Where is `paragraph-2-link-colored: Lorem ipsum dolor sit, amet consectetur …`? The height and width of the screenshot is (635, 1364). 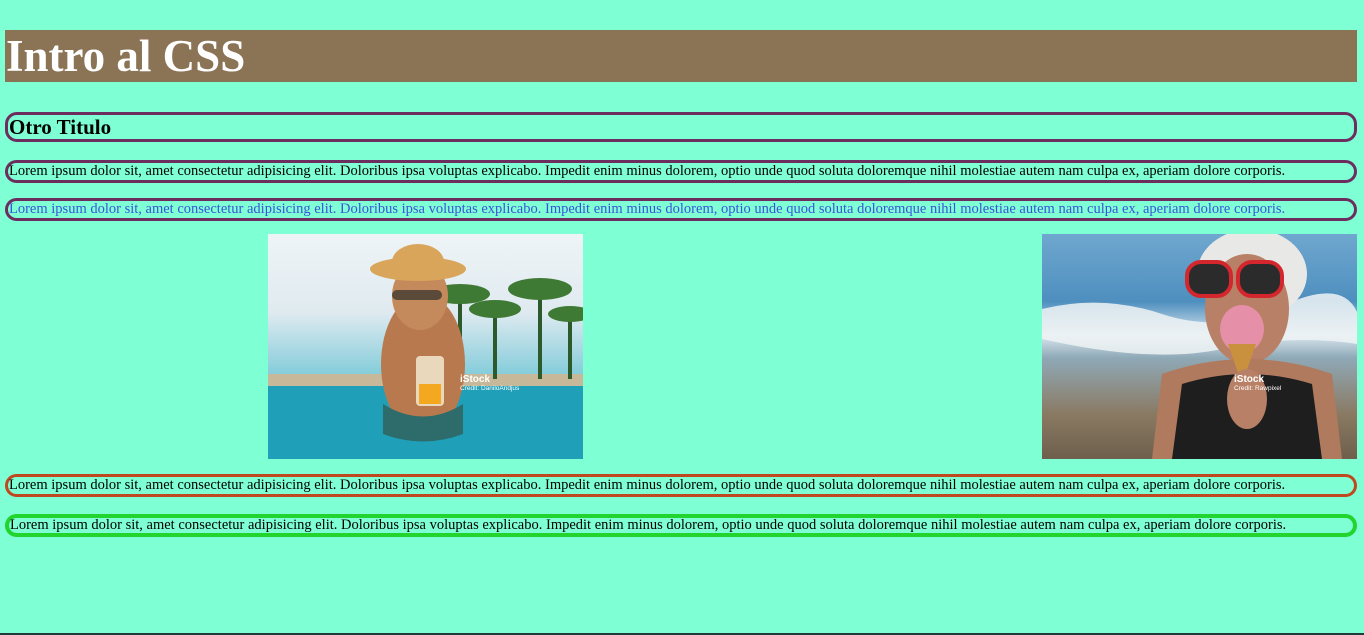 paragraph-2-link-colored: Lorem ipsum dolor sit, amet consectetur … is located at coordinates (681, 209).